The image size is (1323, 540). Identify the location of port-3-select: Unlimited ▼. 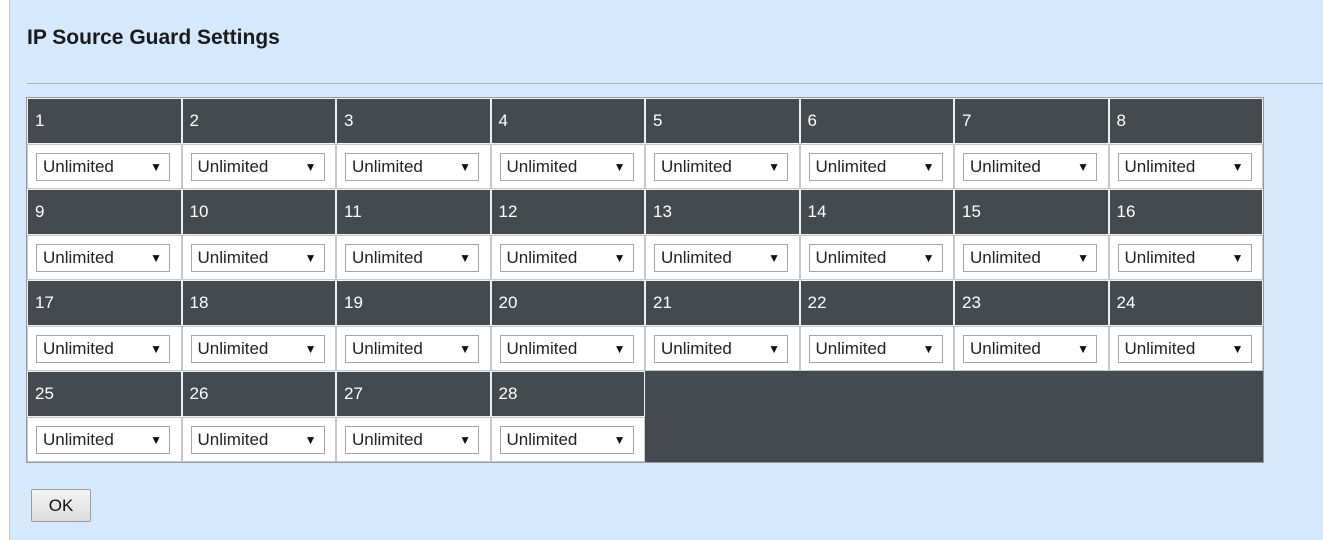
(412, 166).